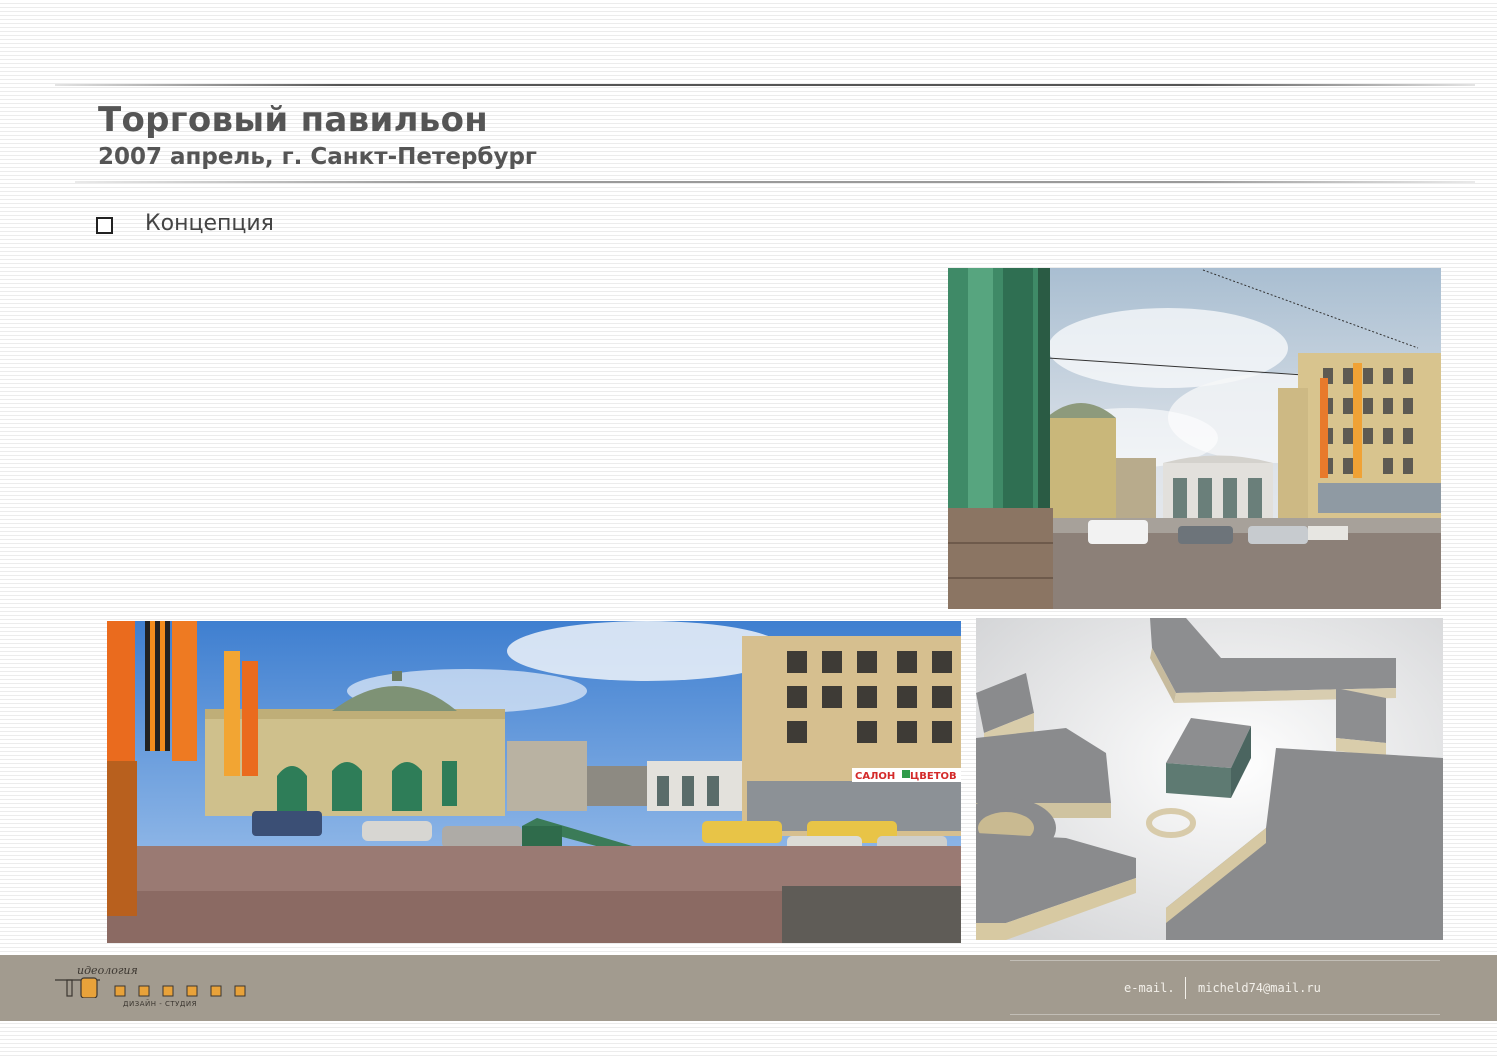 This screenshot has width=1497, height=1058. What do you see at coordinates (1259, 988) in the screenshot?
I see `email-address-link: micheld74@mail.ru` at bounding box center [1259, 988].